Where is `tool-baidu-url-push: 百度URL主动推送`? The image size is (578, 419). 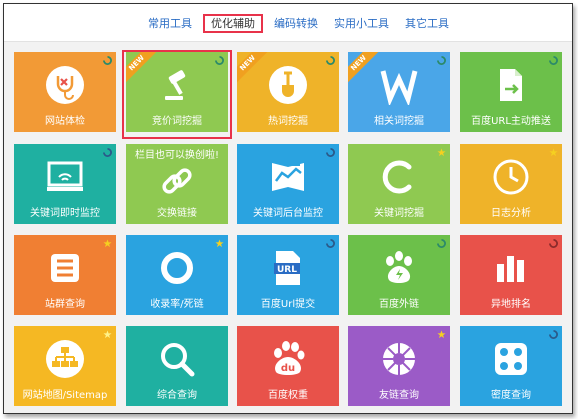
tool-baidu-url-push: 百度URL主动推送 is located at coordinates (511, 92).